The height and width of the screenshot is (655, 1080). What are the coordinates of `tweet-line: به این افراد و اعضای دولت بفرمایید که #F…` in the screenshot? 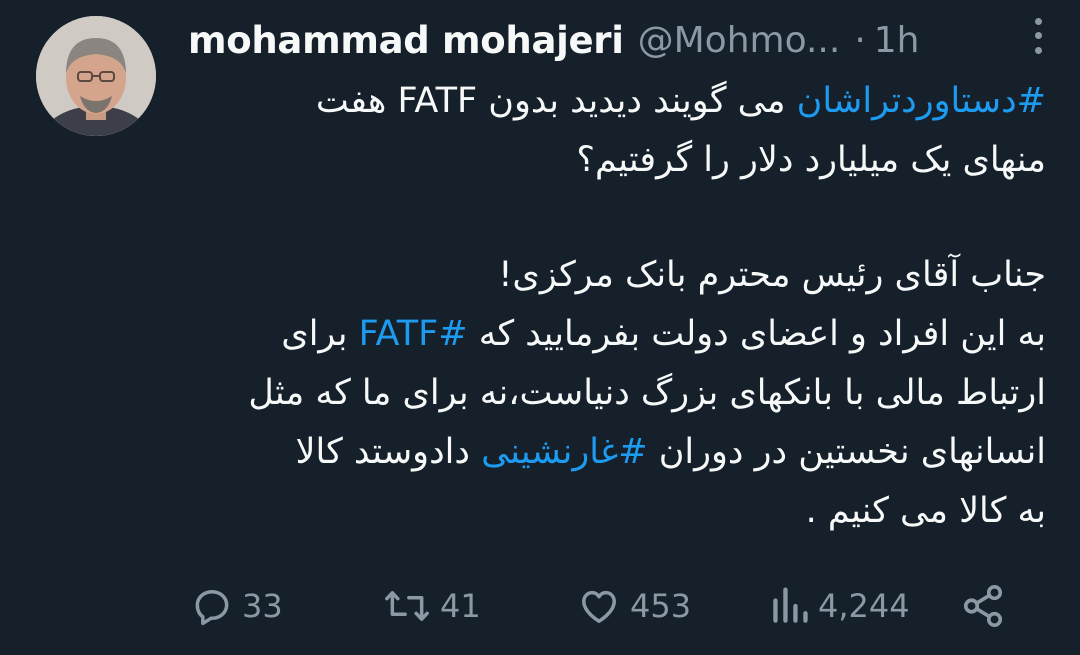 It's located at (617, 334).